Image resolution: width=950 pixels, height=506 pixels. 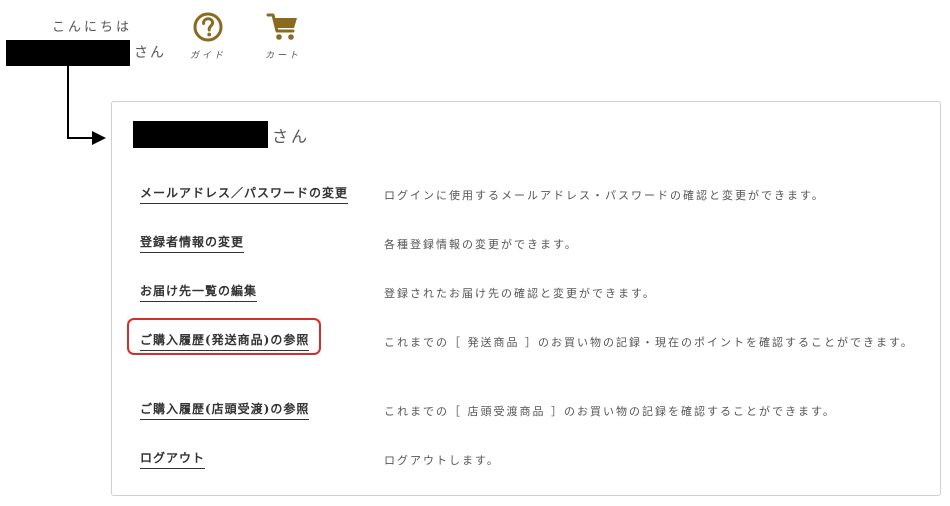 What do you see at coordinates (225, 410) in the screenshot?
I see `purchase-history-store-link: ご購入履歴(店頭受渡)の参照` at bounding box center [225, 410].